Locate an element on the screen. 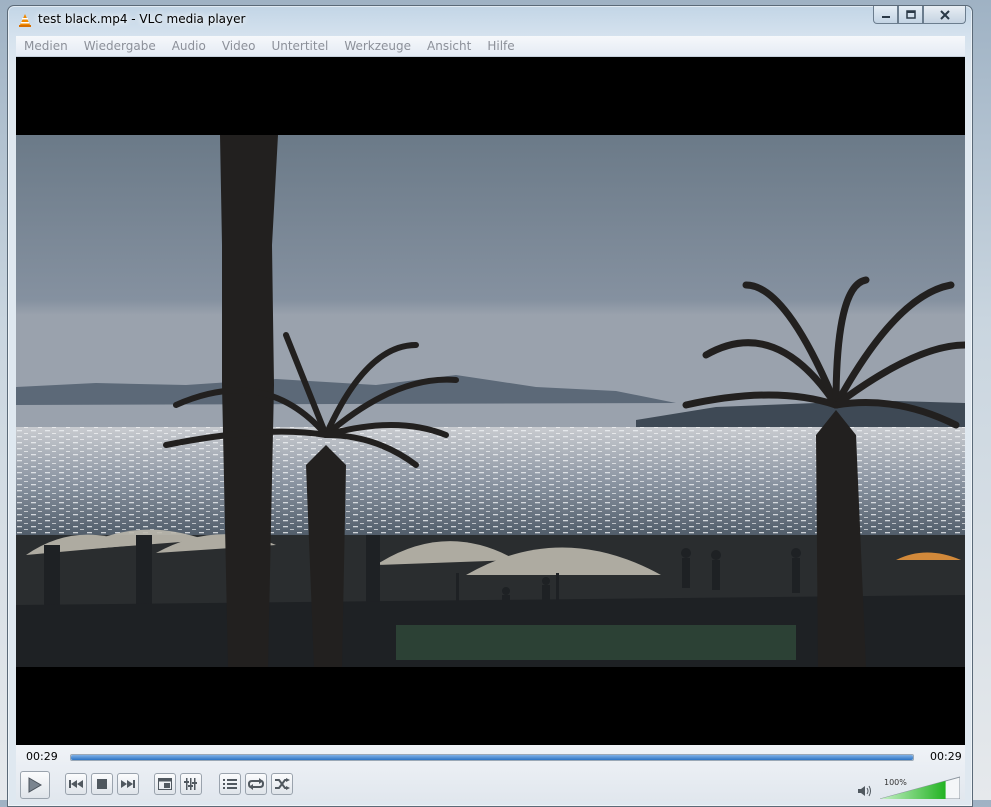  previous-button is located at coordinates (76, 784).